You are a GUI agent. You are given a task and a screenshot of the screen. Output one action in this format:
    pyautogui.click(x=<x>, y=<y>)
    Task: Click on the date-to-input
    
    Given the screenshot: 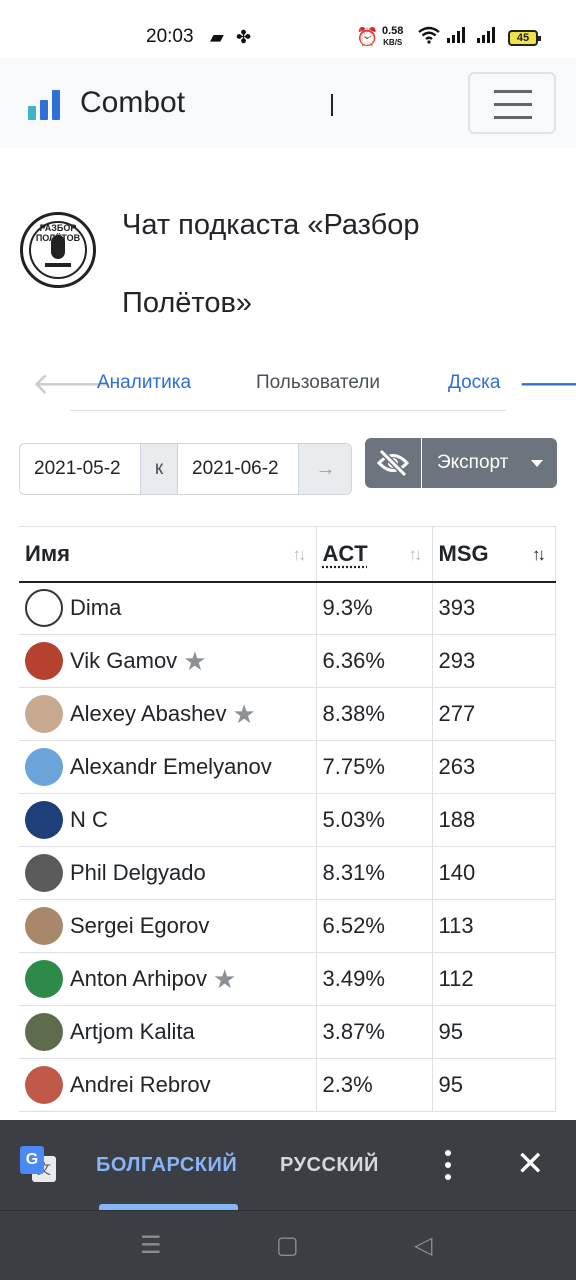 What is the action you would take?
    pyautogui.click(x=238, y=469)
    